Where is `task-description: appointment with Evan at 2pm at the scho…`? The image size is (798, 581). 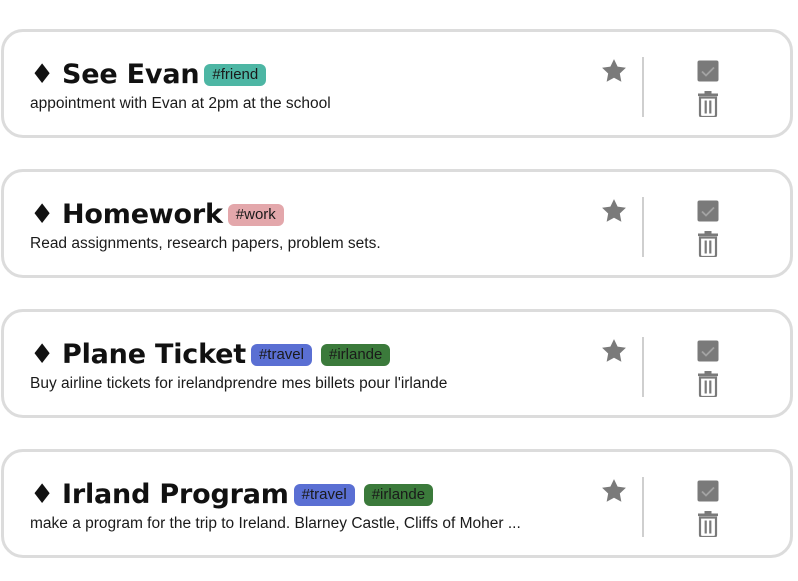 task-description: appointment with Evan at 2pm at the scho… is located at coordinates (180, 103).